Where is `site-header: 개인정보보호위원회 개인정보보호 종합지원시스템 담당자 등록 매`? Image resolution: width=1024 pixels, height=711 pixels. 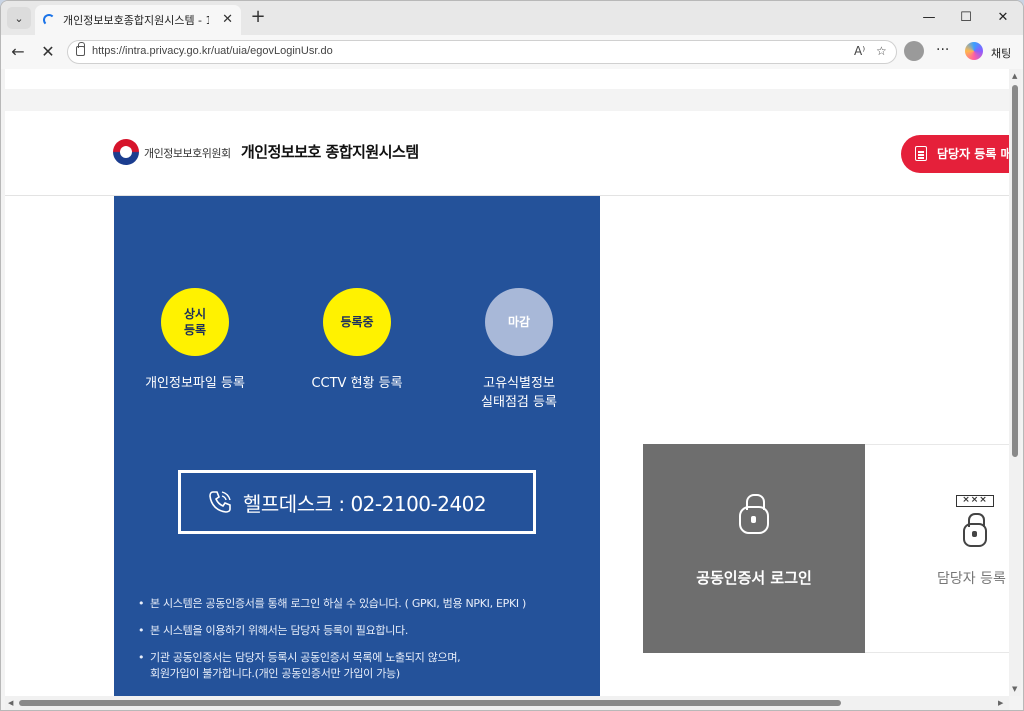 site-header: 개인정보보호위원회 개인정보보호 종합지원시스템 담당자 등록 매 is located at coordinates (507, 153).